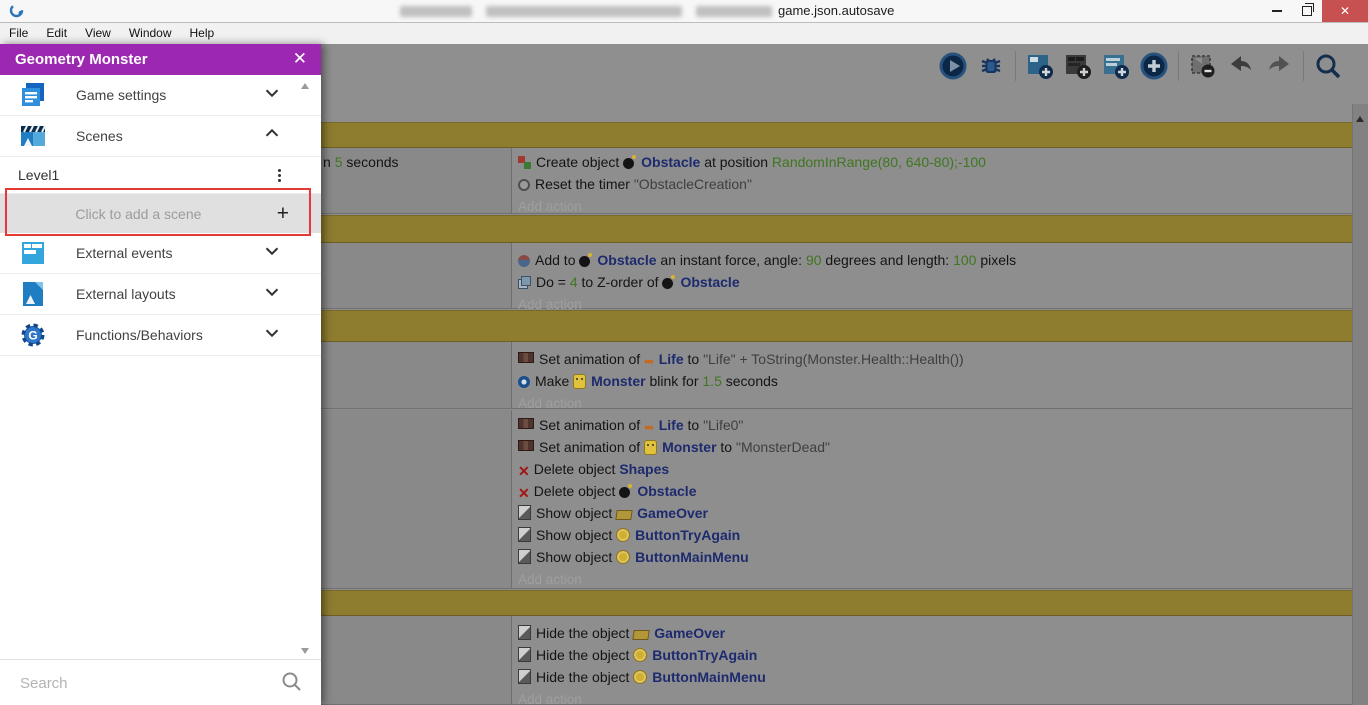  I want to click on scene-item-level1: Level1, so click(160, 175).